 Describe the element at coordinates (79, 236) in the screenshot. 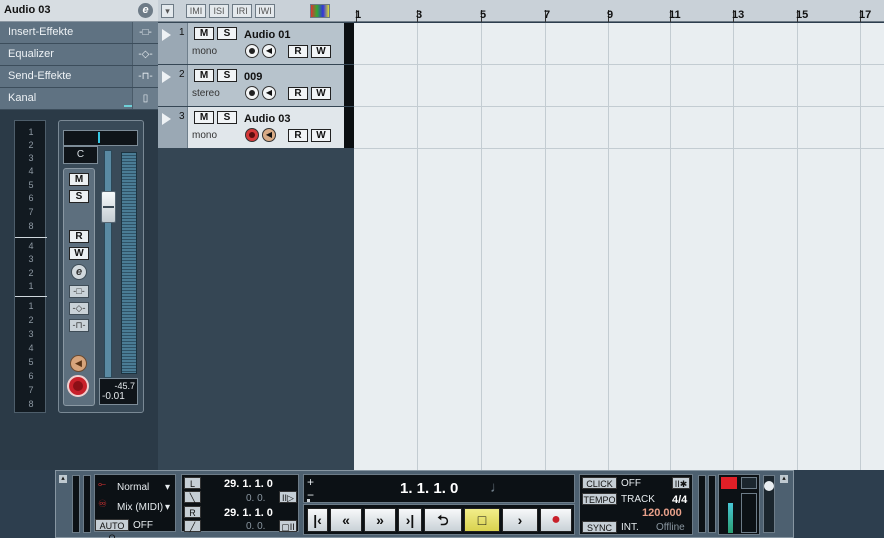

I see `channel-read-button: R` at that location.